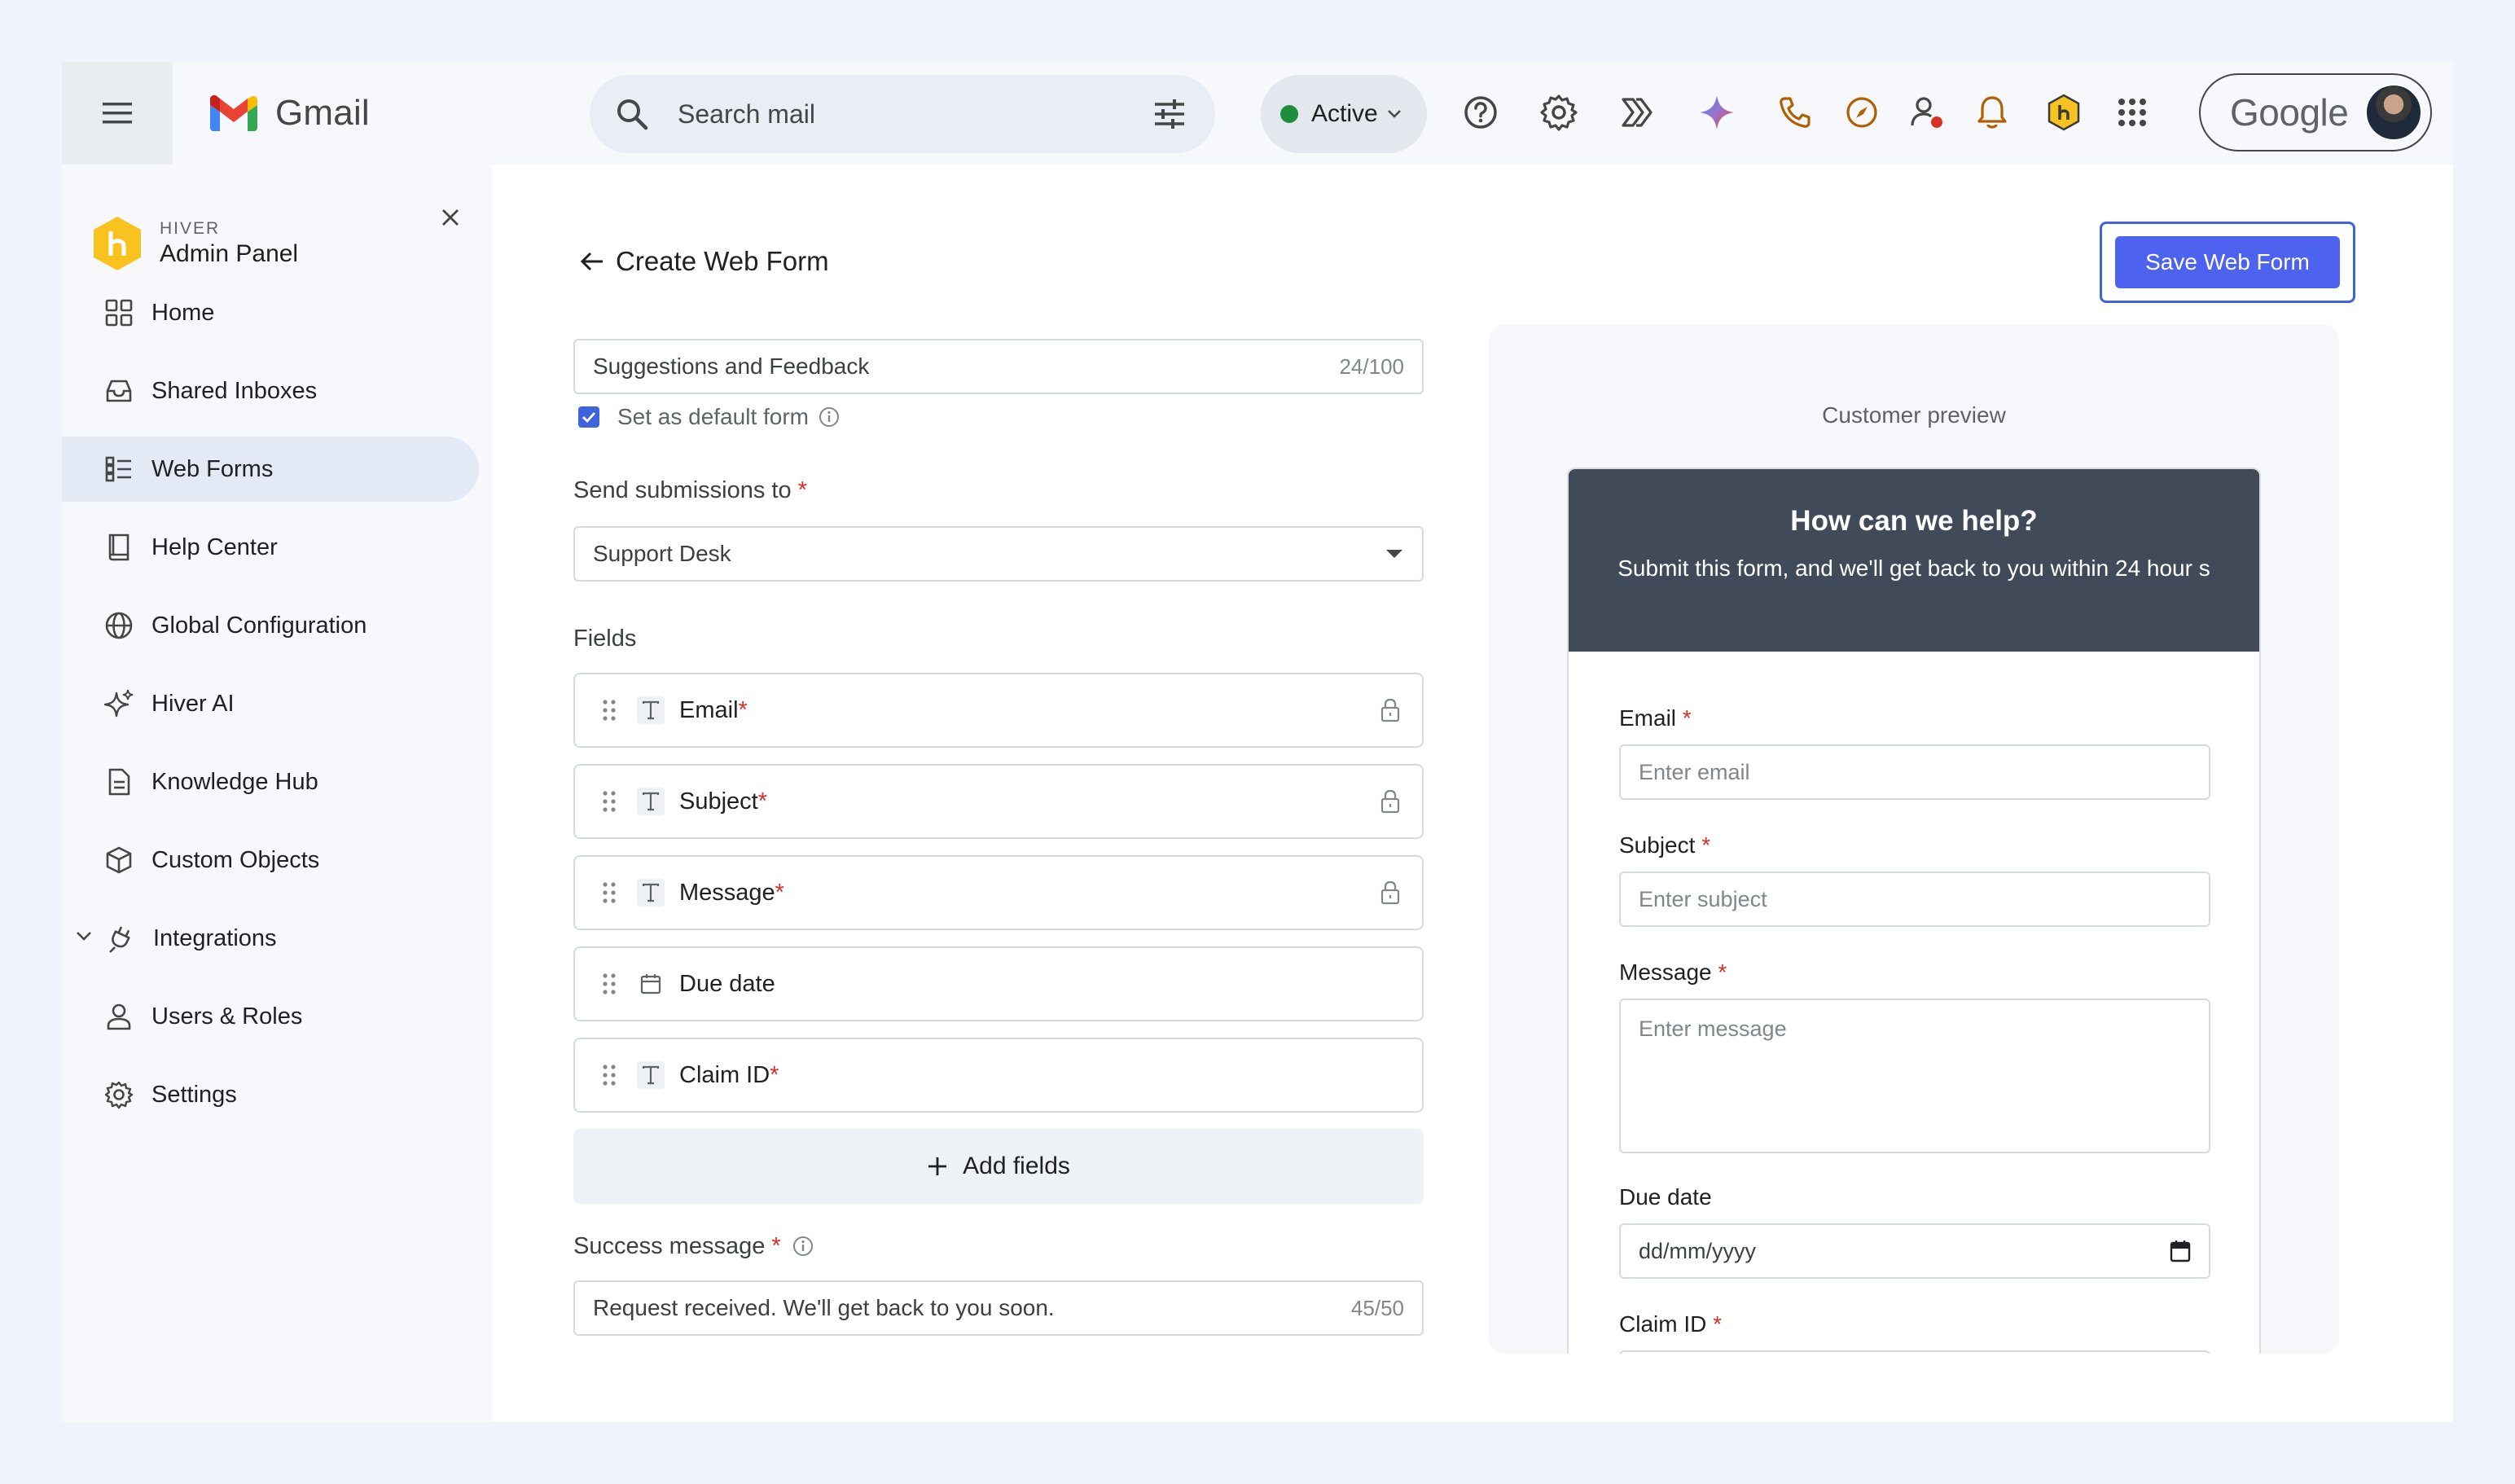 This screenshot has width=2515, height=1484. Describe the element at coordinates (1915, 1076) in the screenshot. I see `preview-message-textarea: Enter message` at that location.